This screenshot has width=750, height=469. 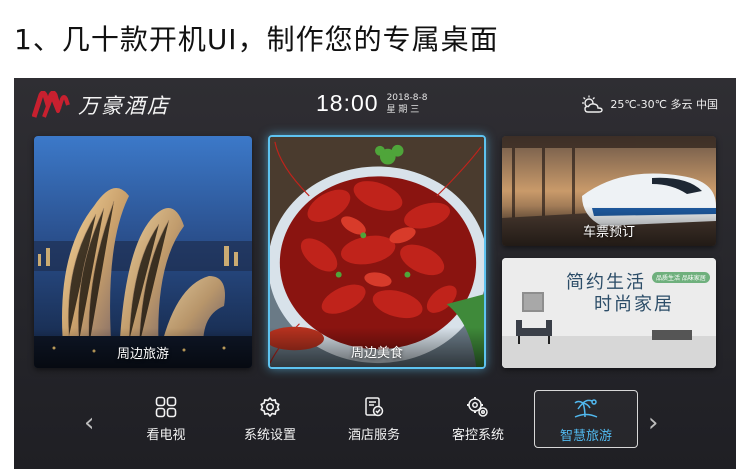 I want to click on tile-nearby-tour: 周边旅游, so click(x=143, y=252).